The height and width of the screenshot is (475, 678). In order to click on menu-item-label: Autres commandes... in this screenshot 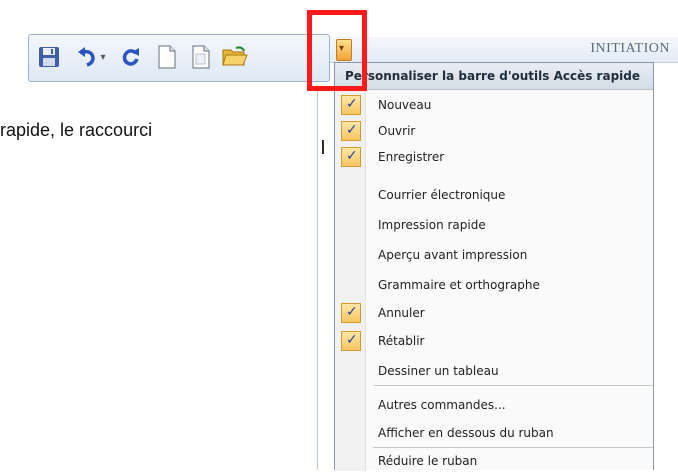, I will do `click(442, 405)`.